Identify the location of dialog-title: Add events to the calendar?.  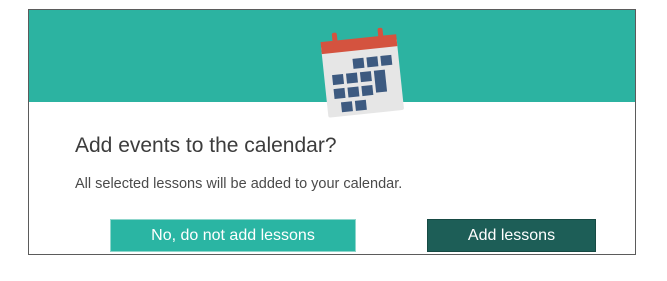
(206, 145).